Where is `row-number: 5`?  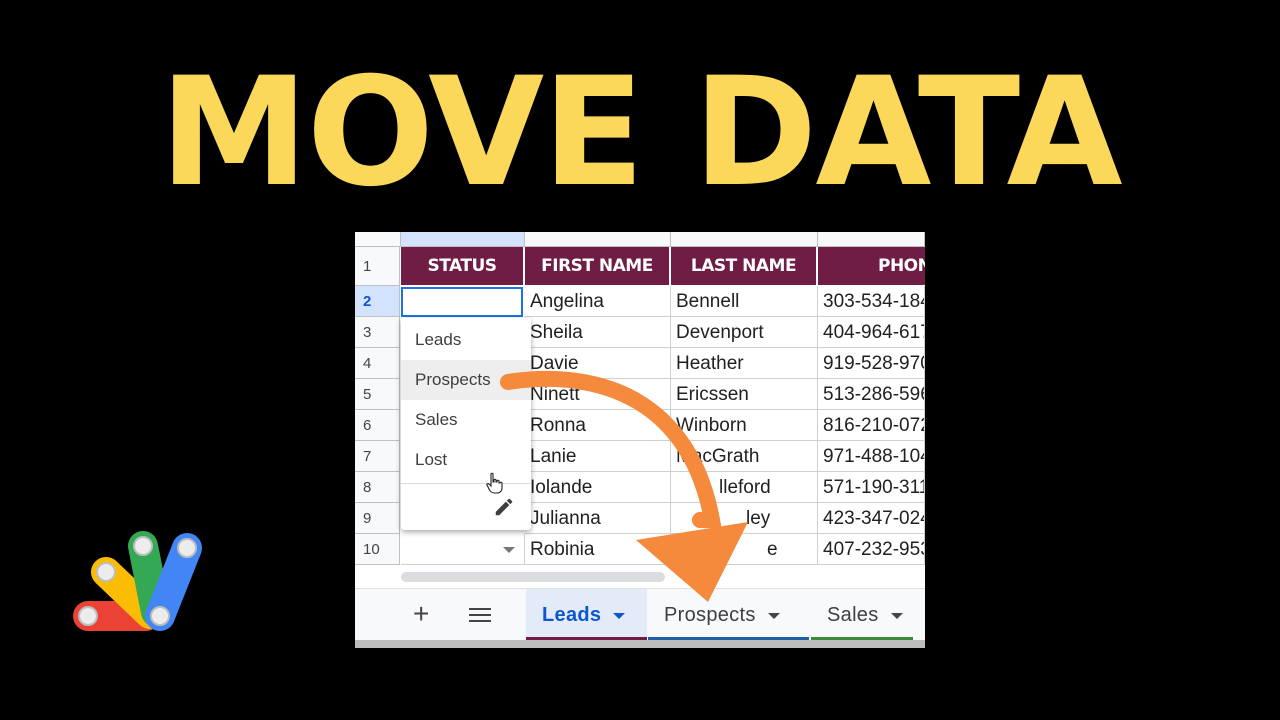
row-number: 5 is located at coordinates (377, 394).